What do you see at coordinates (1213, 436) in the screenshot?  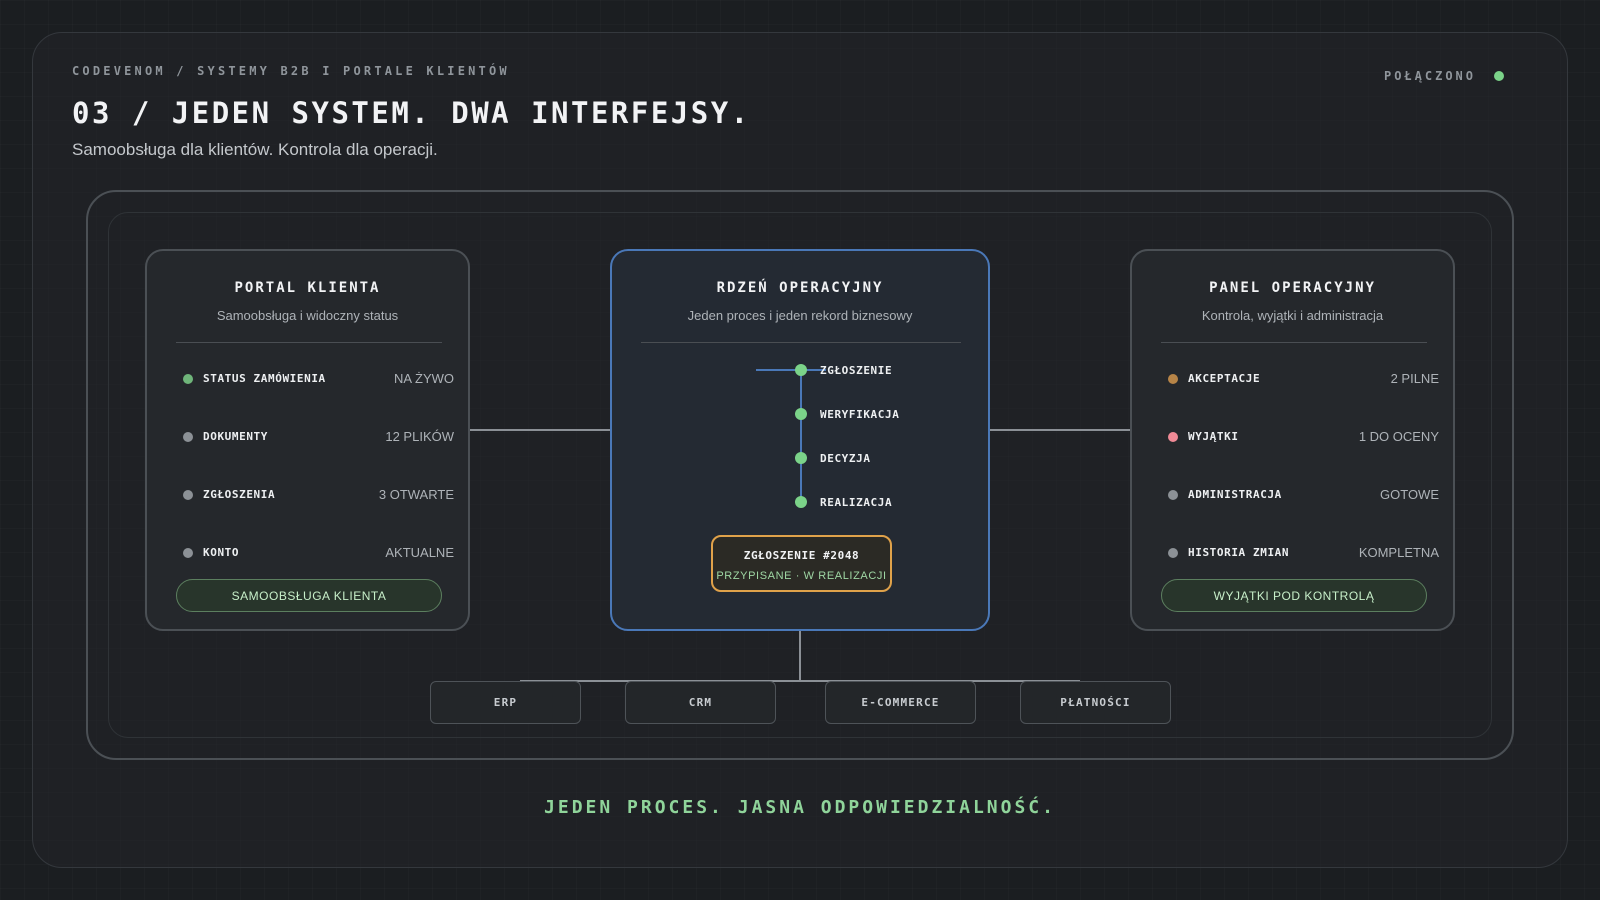 I see `row-label: WYJĄTKI` at bounding box center [1213, 436].